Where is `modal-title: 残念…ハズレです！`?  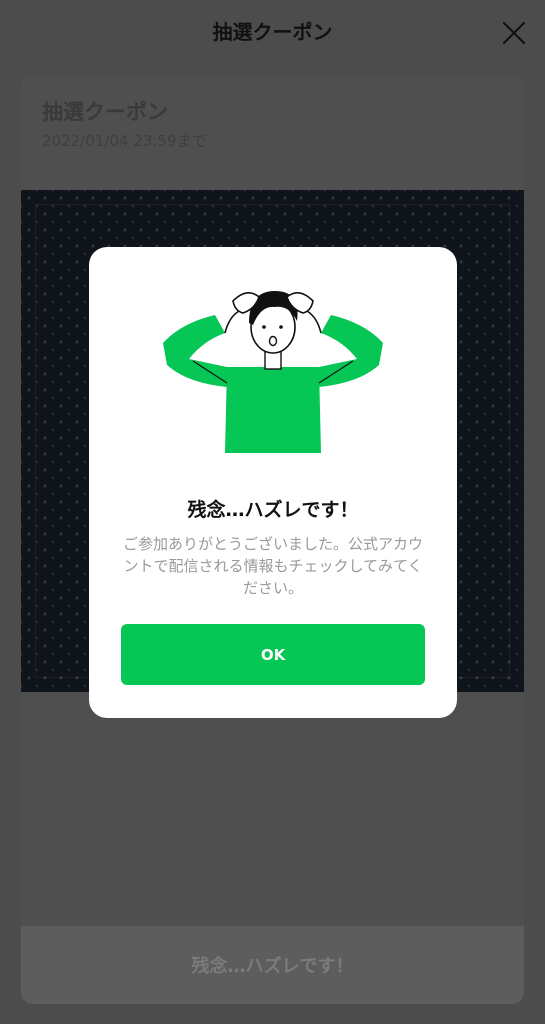 modal-title: 残念…ハズレです！ is located at coordinates (273, 510).